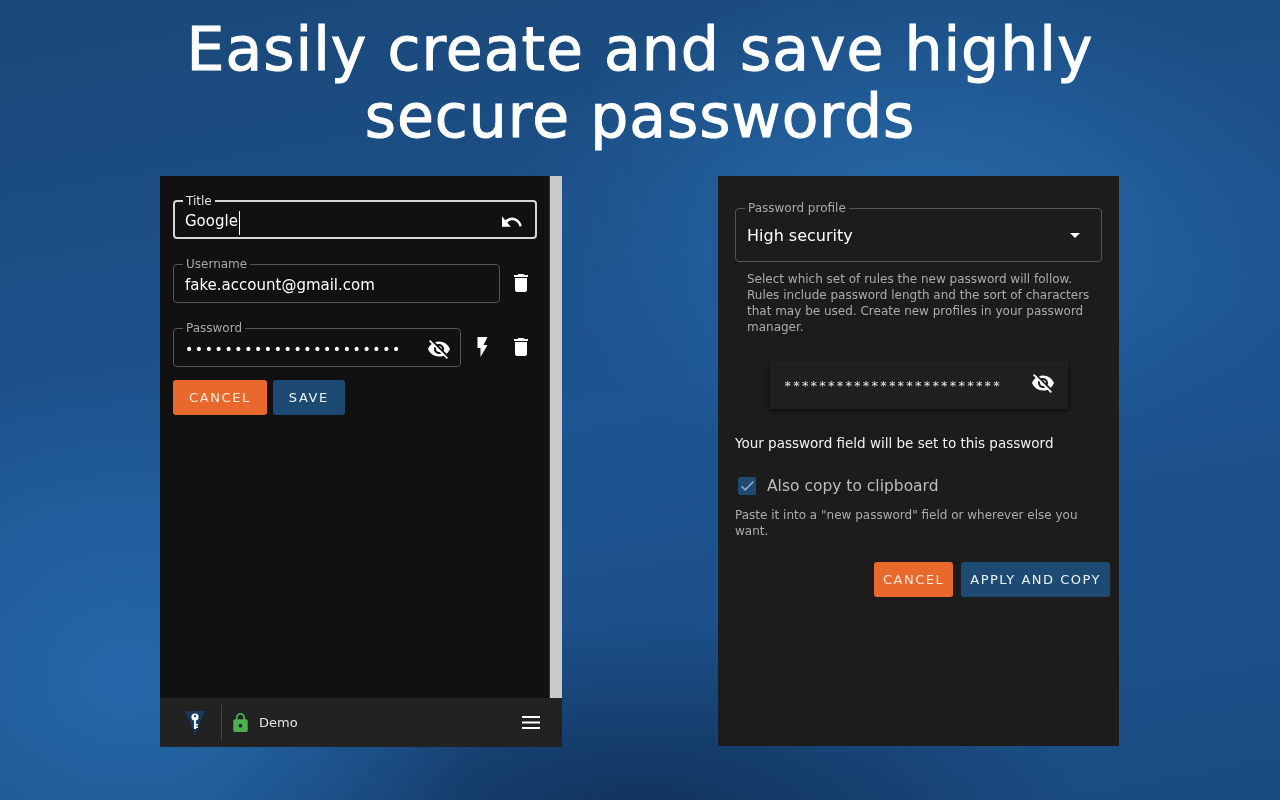  What do you see at coordinates (336, 280) in the screenshot?
I see `username-field: Username fake.account@gmail.com` at bounding box center [336, 280].